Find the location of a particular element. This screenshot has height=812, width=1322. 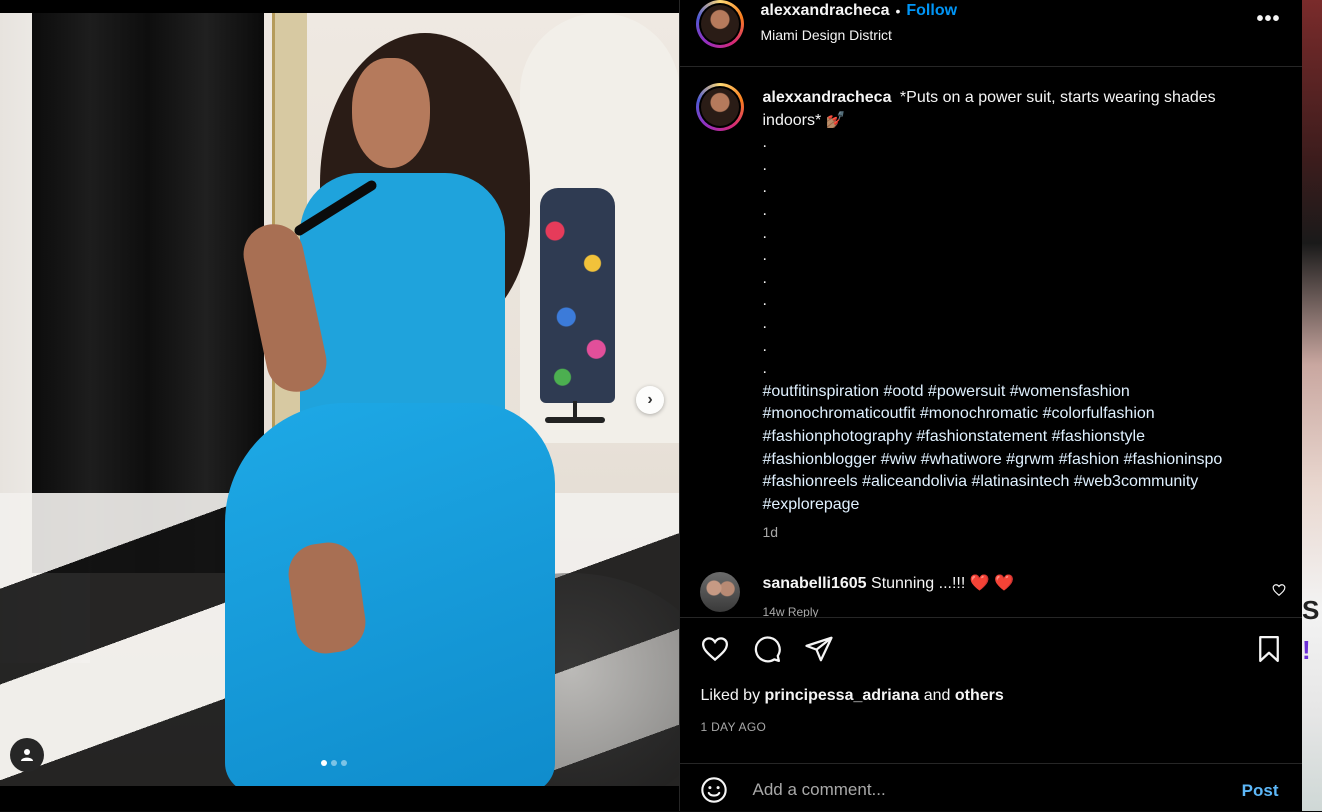

tagged-users-button is located at coordinates (27, 755).